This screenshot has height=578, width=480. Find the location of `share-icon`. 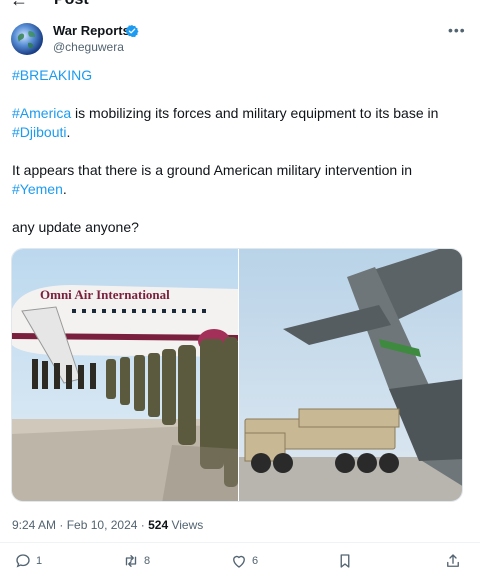

share-icon is located at coordinates (453, 560).